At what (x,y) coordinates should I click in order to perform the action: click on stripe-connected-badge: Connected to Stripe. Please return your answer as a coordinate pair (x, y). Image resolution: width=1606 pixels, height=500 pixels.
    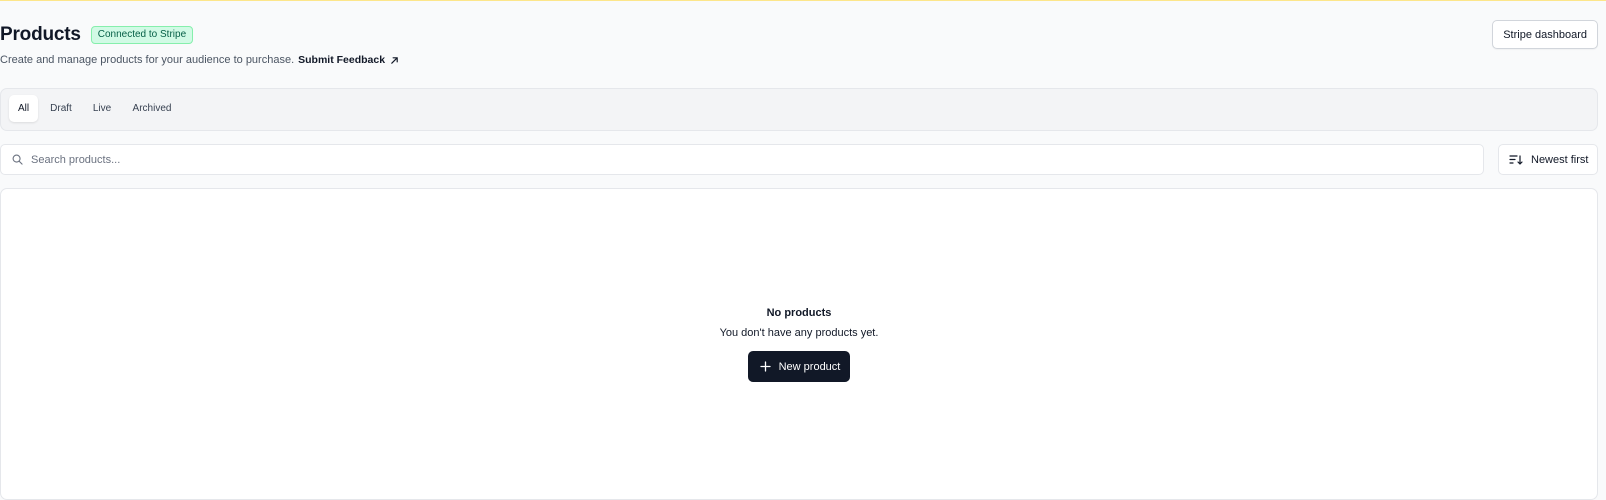
    Looking at the image, I should click on (142, 35).